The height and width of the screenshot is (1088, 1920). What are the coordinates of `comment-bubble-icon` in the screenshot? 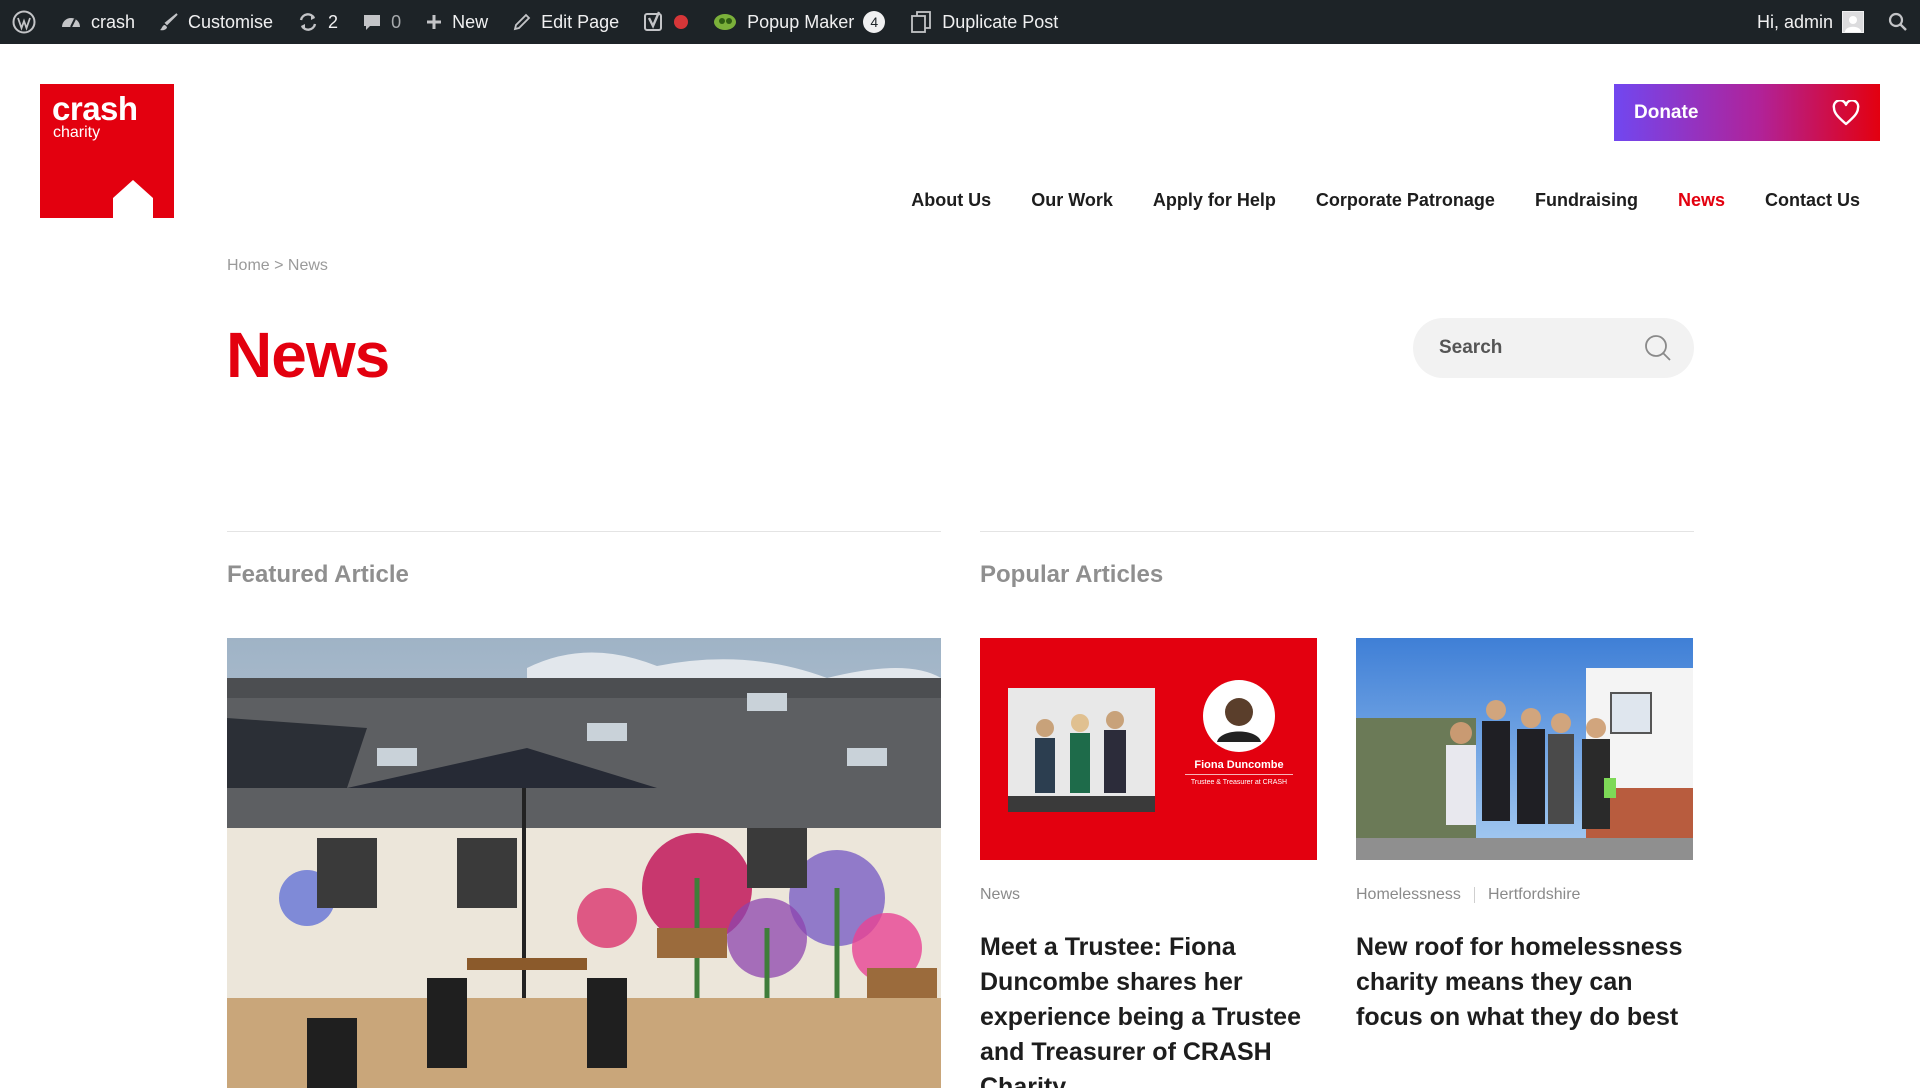 It's located at (372, 22).